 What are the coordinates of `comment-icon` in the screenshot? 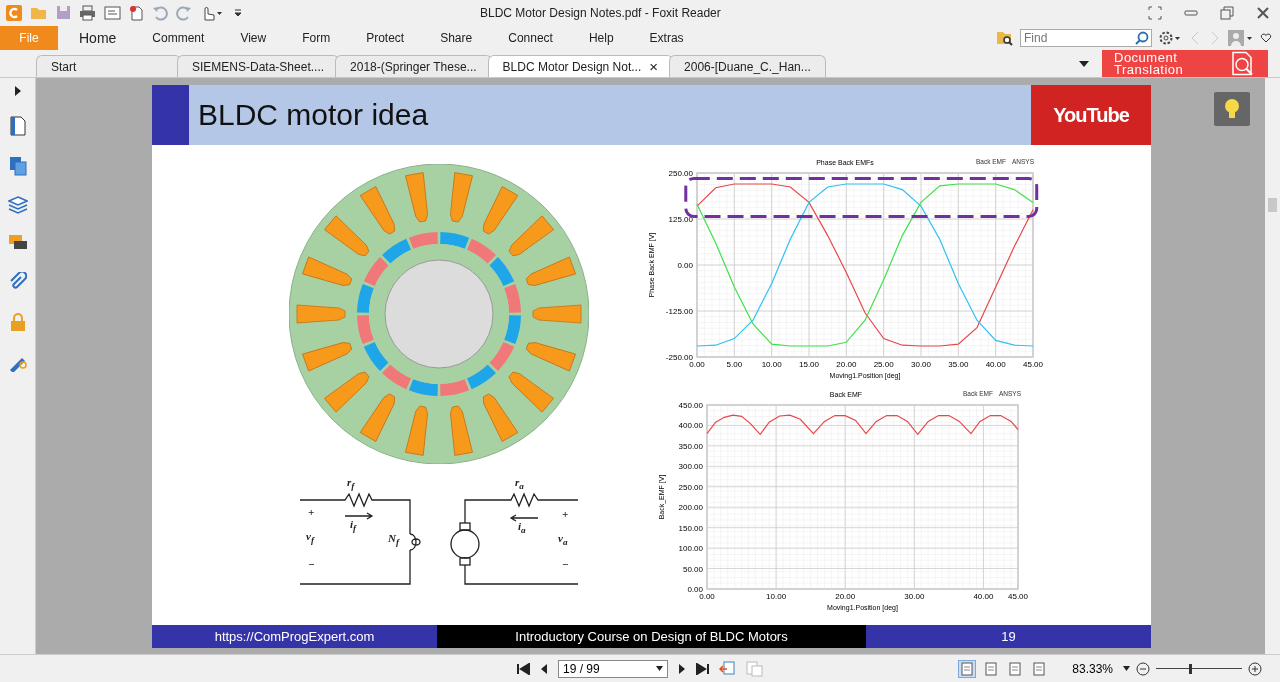 It's located at (17, 243).